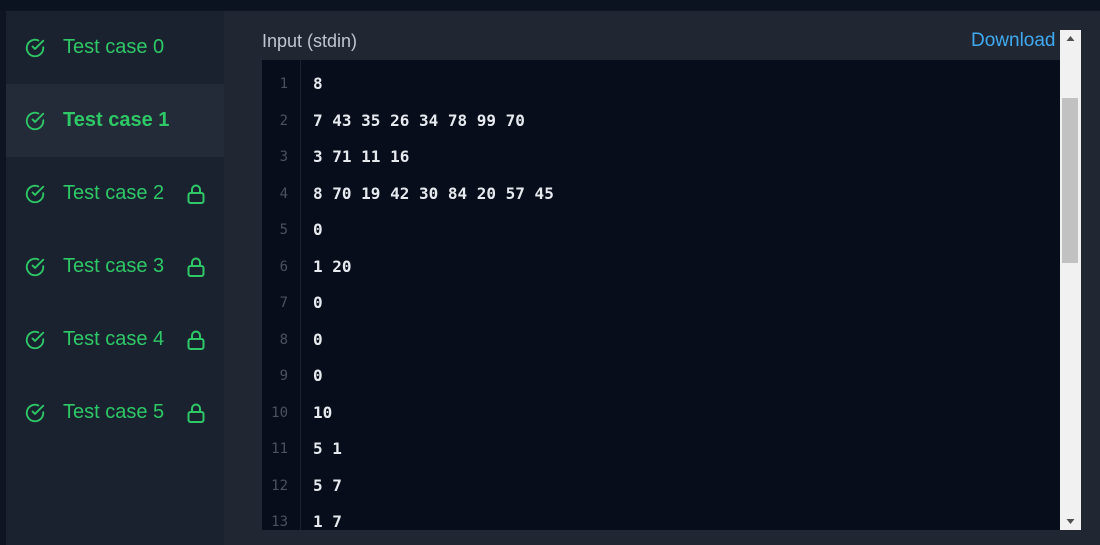  I want to click on line-number: 13, so click(279, 522).